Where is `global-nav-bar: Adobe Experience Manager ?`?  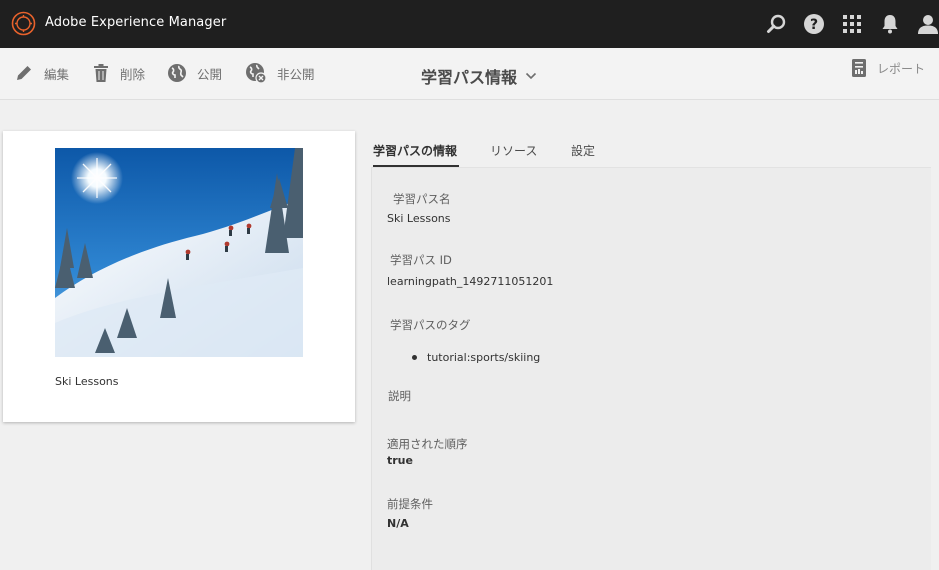
global-nav-bar: Adobe Experience Manager ? is located at coordinates (469, 24).